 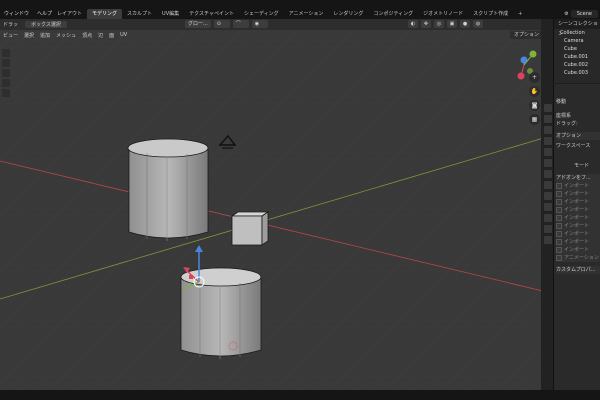 I want to click on status-bar, so click(x=300, y=395).